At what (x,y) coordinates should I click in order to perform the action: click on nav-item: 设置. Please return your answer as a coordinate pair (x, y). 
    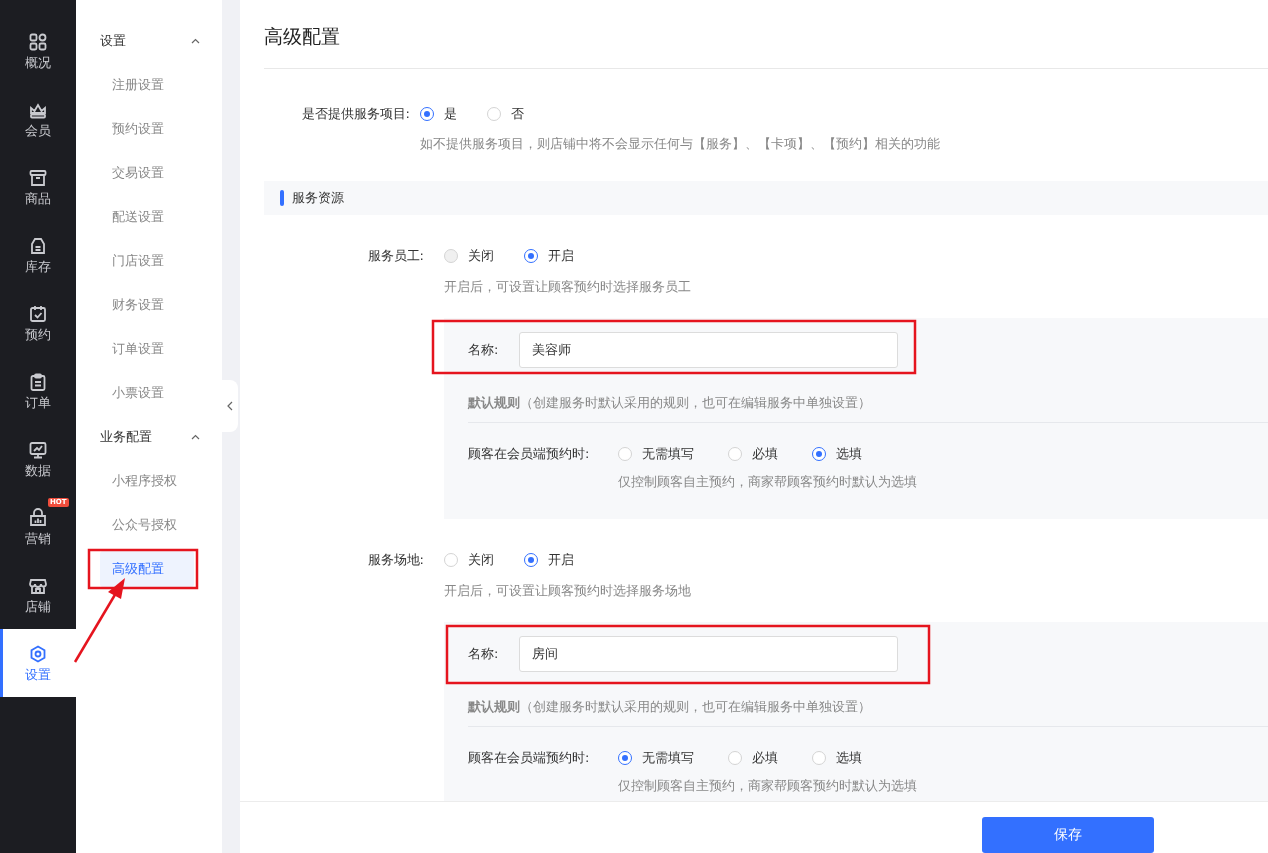
    Looking at the image, I should click on (38, 663).